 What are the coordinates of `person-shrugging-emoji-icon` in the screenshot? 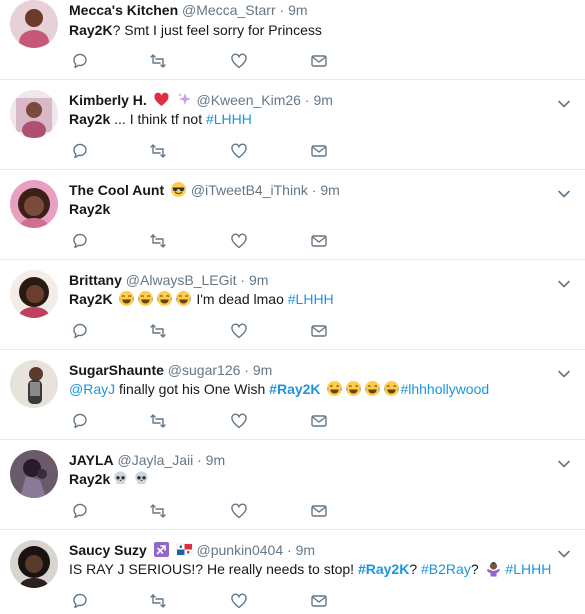 It's located at (493, 569).